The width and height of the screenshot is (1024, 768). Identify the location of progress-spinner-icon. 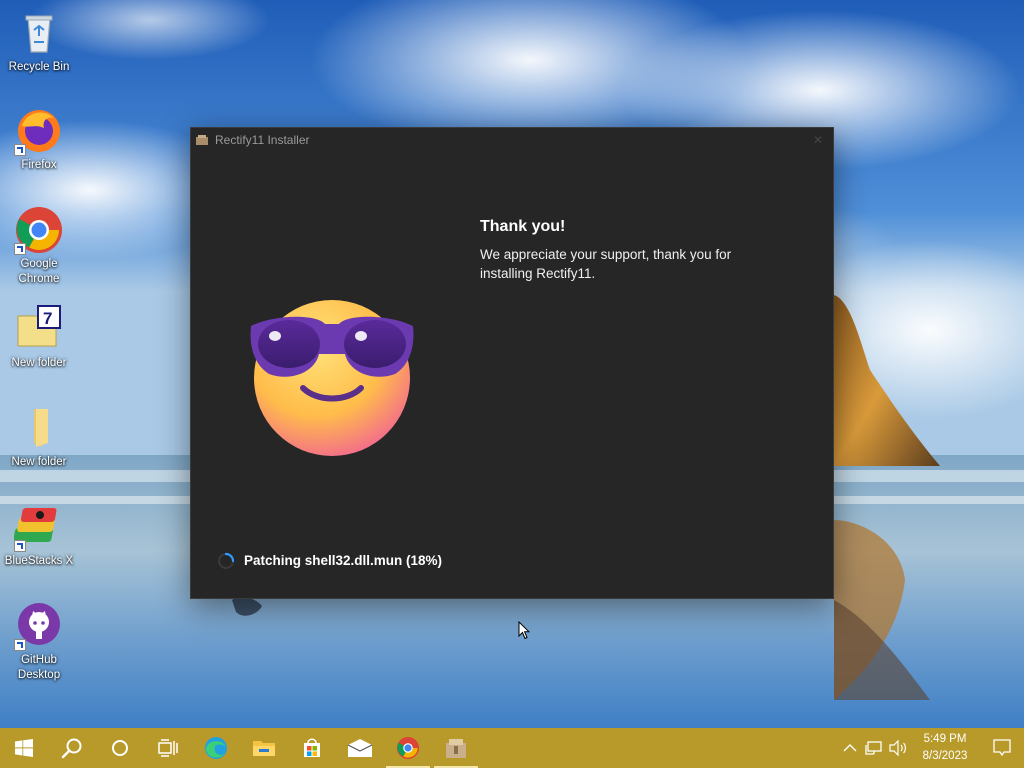
(226, 560).